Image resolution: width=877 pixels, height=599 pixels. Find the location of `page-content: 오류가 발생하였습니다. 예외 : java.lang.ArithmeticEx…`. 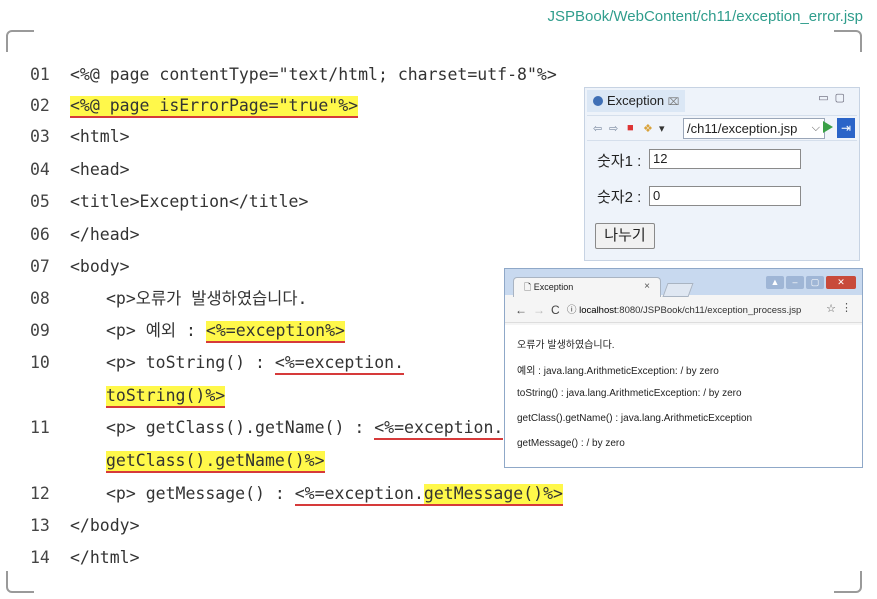

page-content: 오류가 발생하였습니다. 예외 : java.lang.ArithmeticEx… is located at coordinates (683, 396).